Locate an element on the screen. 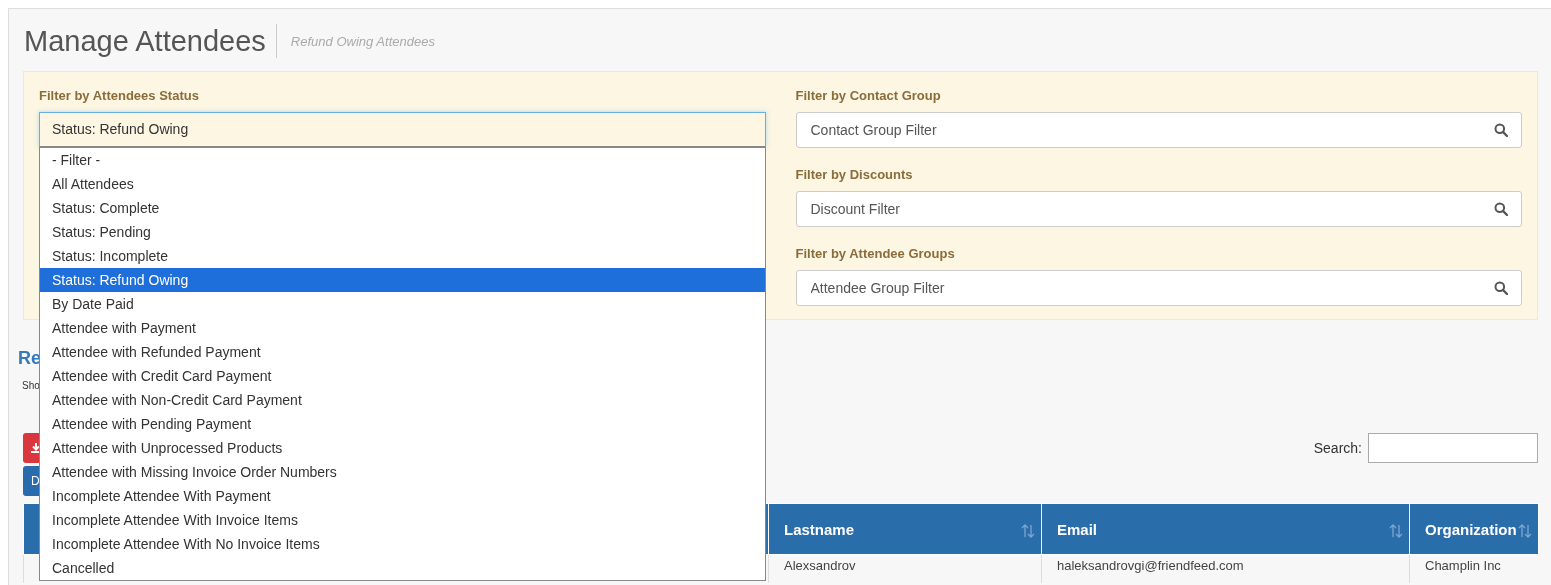 This screenshot has height=585, width=1551. dropdown-option: Attendee with Non-Credit Card Payment is located at coordinates (402, 400).